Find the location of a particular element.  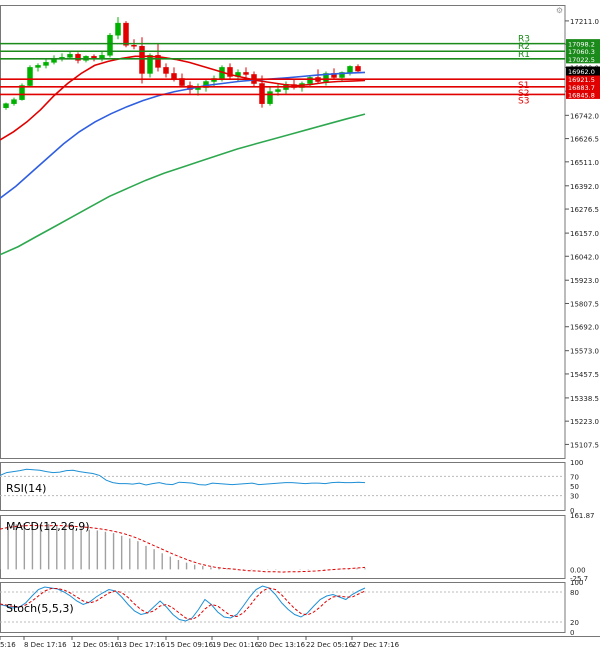

current-price-label: 16962.0 is located at coordinates (581, 72).